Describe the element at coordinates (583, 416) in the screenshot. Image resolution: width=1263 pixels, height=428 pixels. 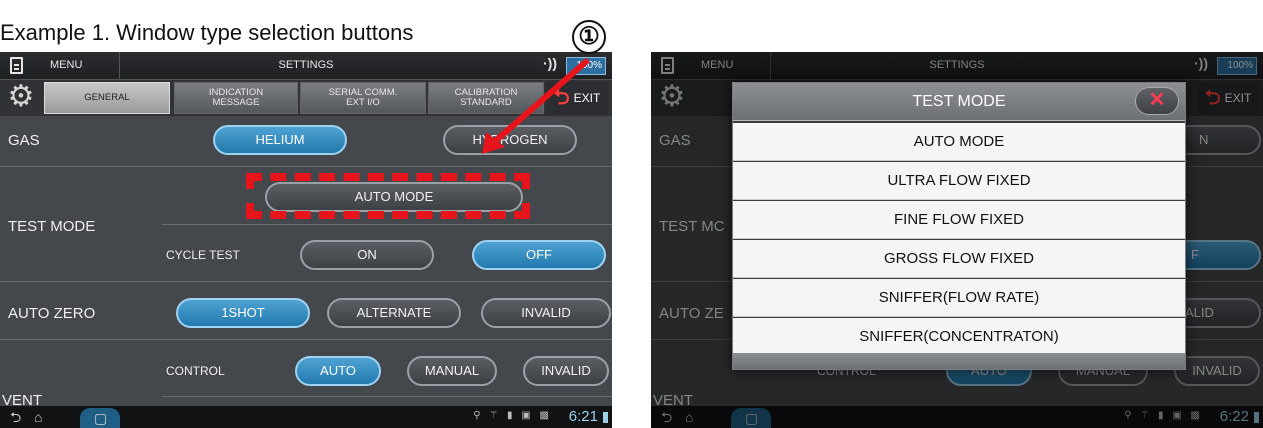
I see `clock: 6:21` at that location.